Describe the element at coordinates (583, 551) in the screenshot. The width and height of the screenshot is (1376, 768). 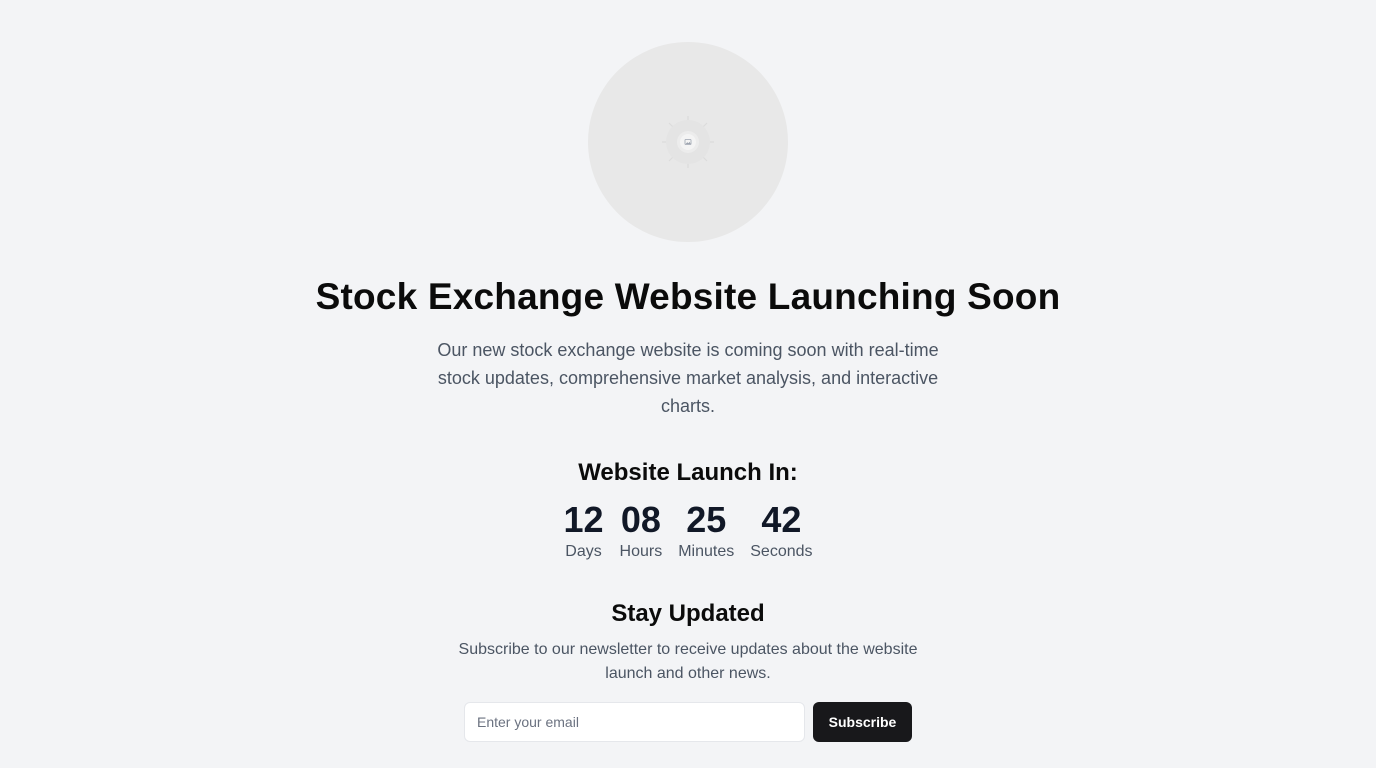
I see `countdown-label: Days` at that location.